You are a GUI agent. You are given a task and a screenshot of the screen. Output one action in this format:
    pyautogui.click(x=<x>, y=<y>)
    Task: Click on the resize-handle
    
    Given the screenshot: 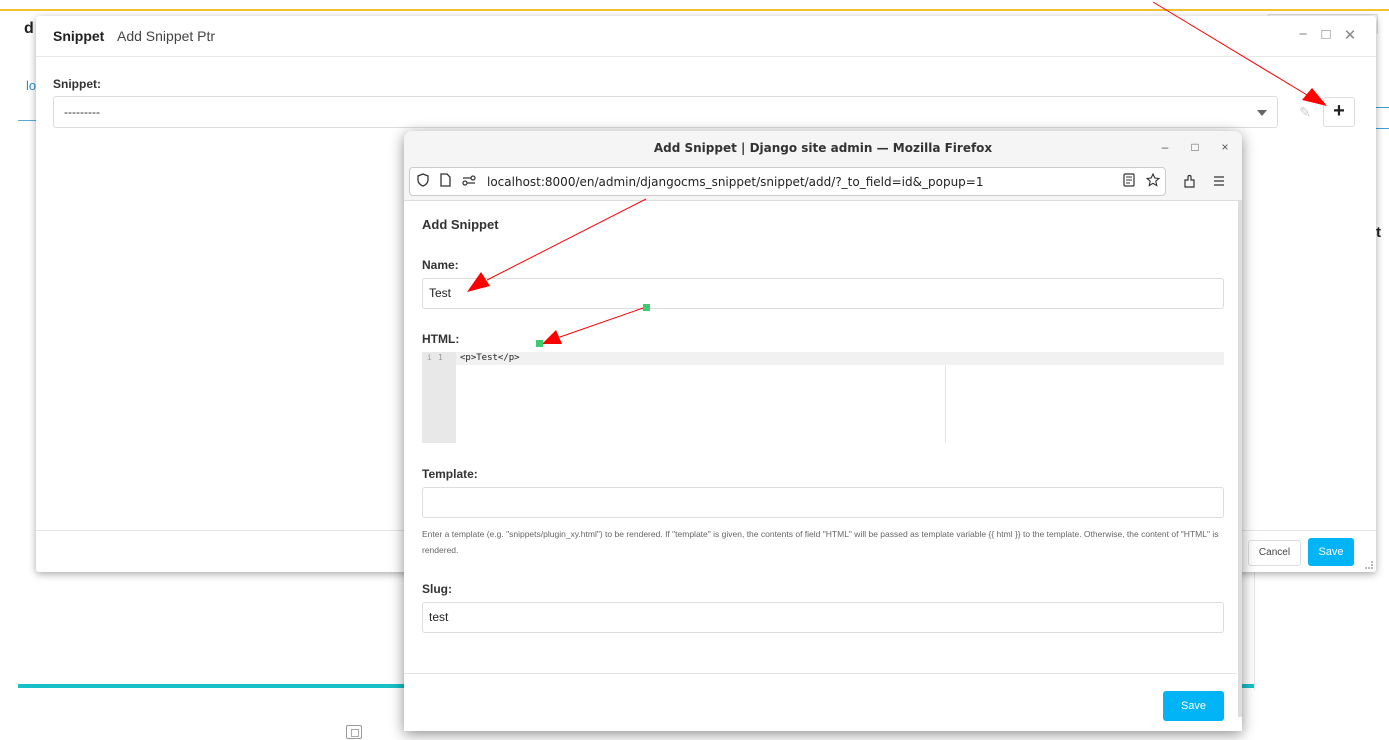 What is the action you would take?
    pyautogui.click(x=1369, y=565)
    